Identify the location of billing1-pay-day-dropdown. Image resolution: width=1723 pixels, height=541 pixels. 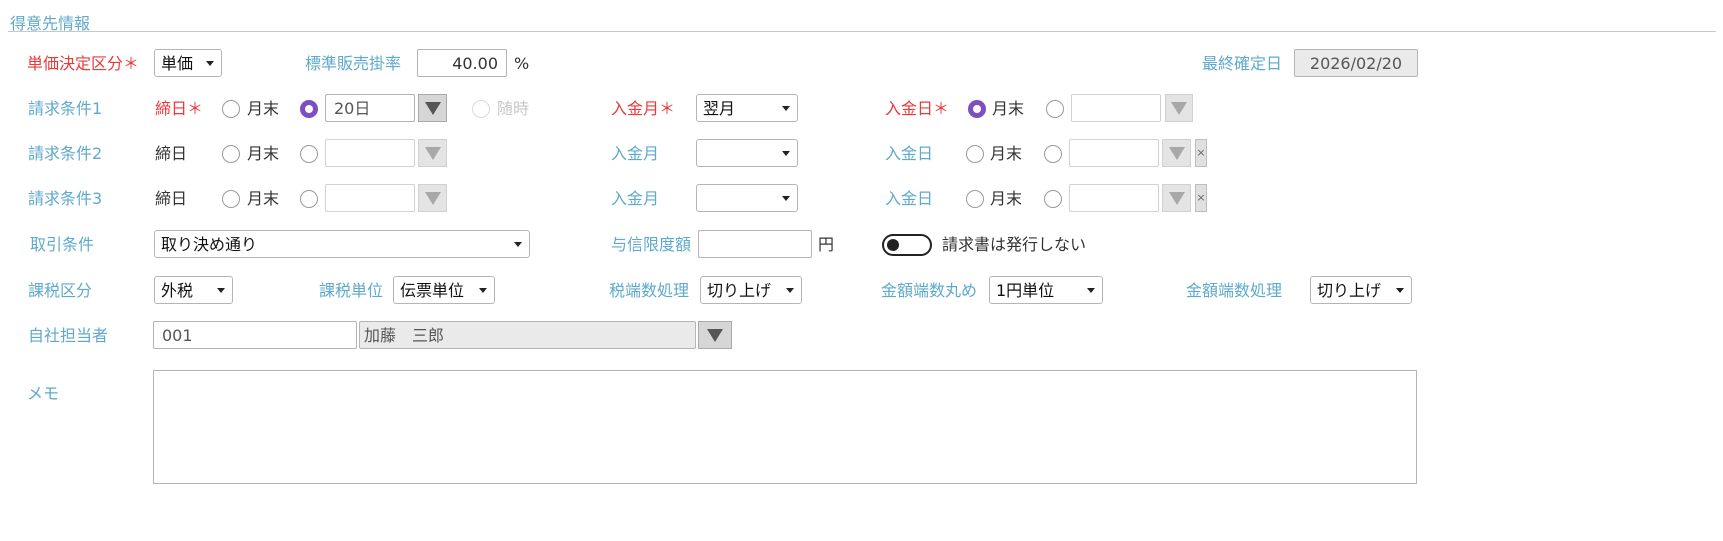
(1179, 108).